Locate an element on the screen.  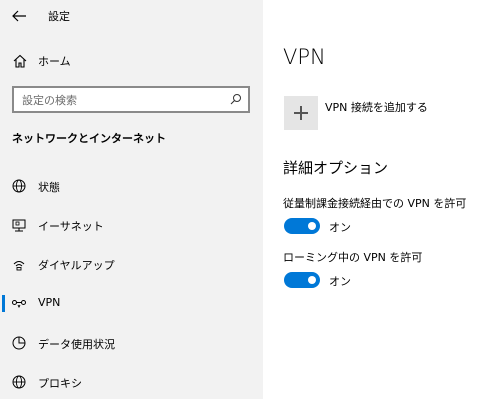
sidebar-item-proxy: プロキシ is located at coordinates (131, 382).